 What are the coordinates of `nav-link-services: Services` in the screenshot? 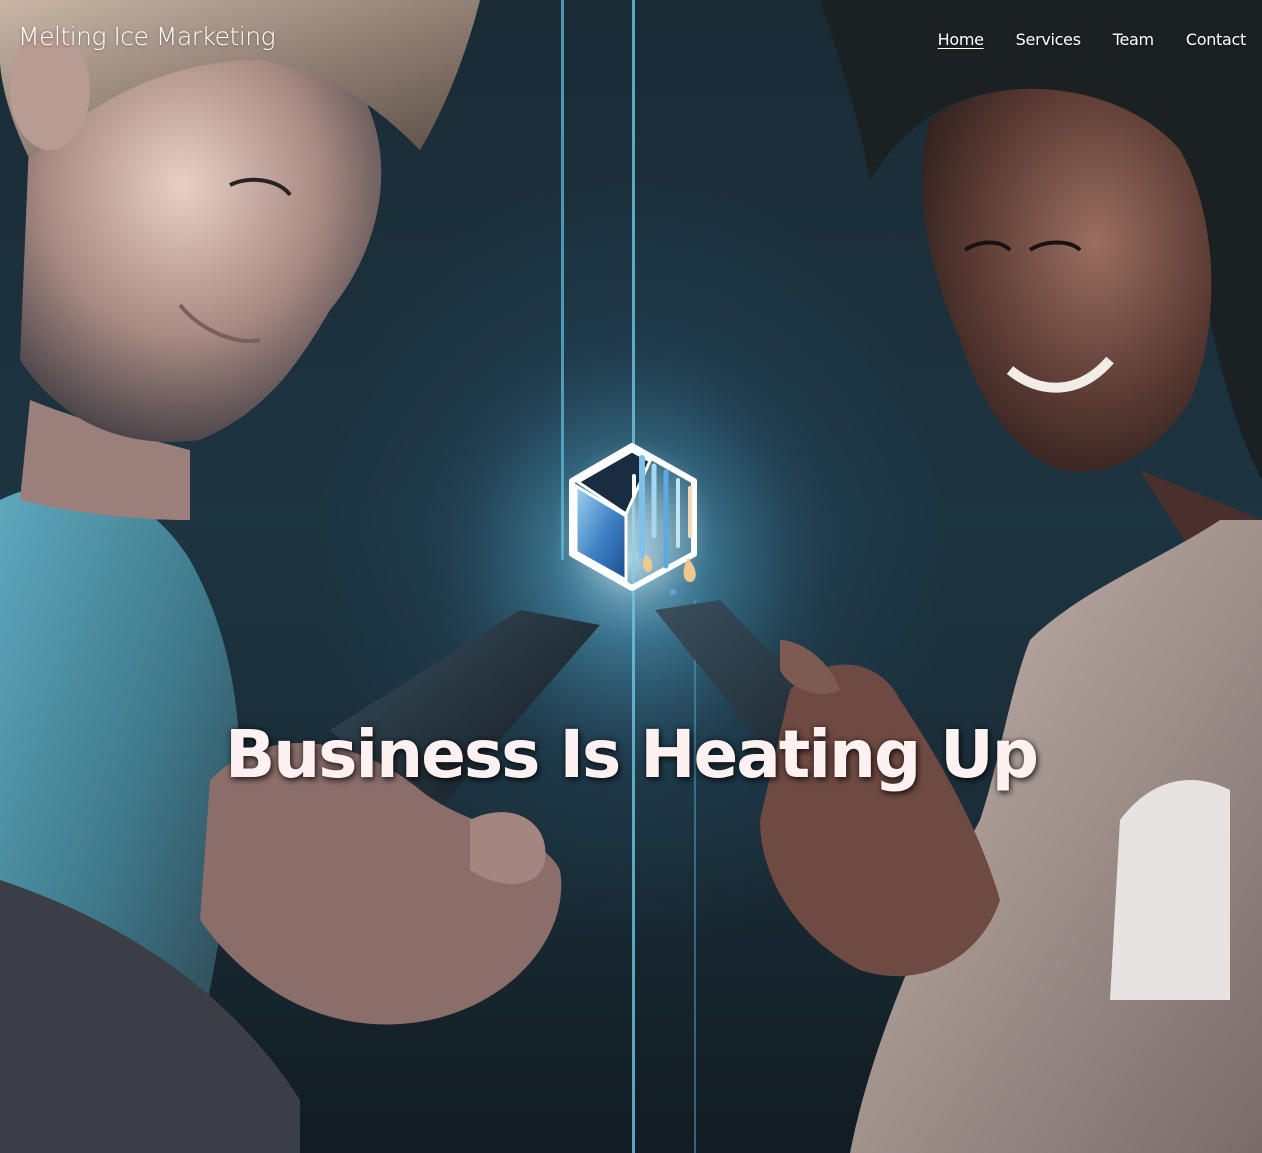 It's located at (1048, 39).